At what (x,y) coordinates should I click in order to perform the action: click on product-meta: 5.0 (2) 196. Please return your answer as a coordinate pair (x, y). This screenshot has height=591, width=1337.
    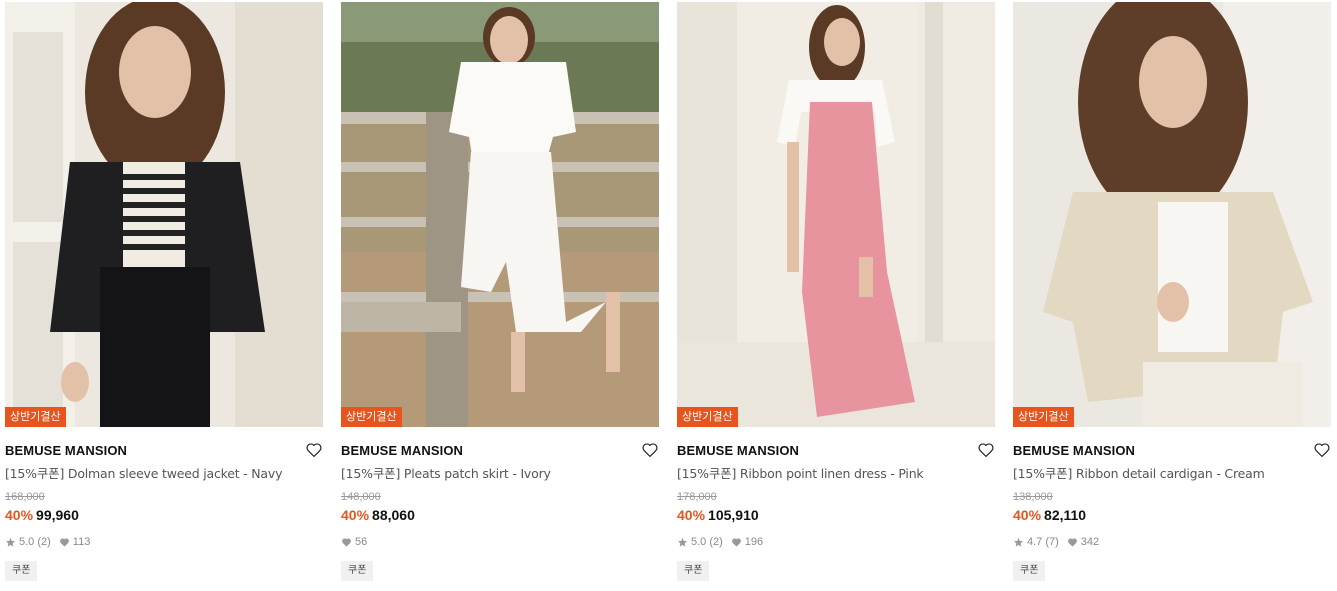
    Looking at the image, I should click on (836, 542).